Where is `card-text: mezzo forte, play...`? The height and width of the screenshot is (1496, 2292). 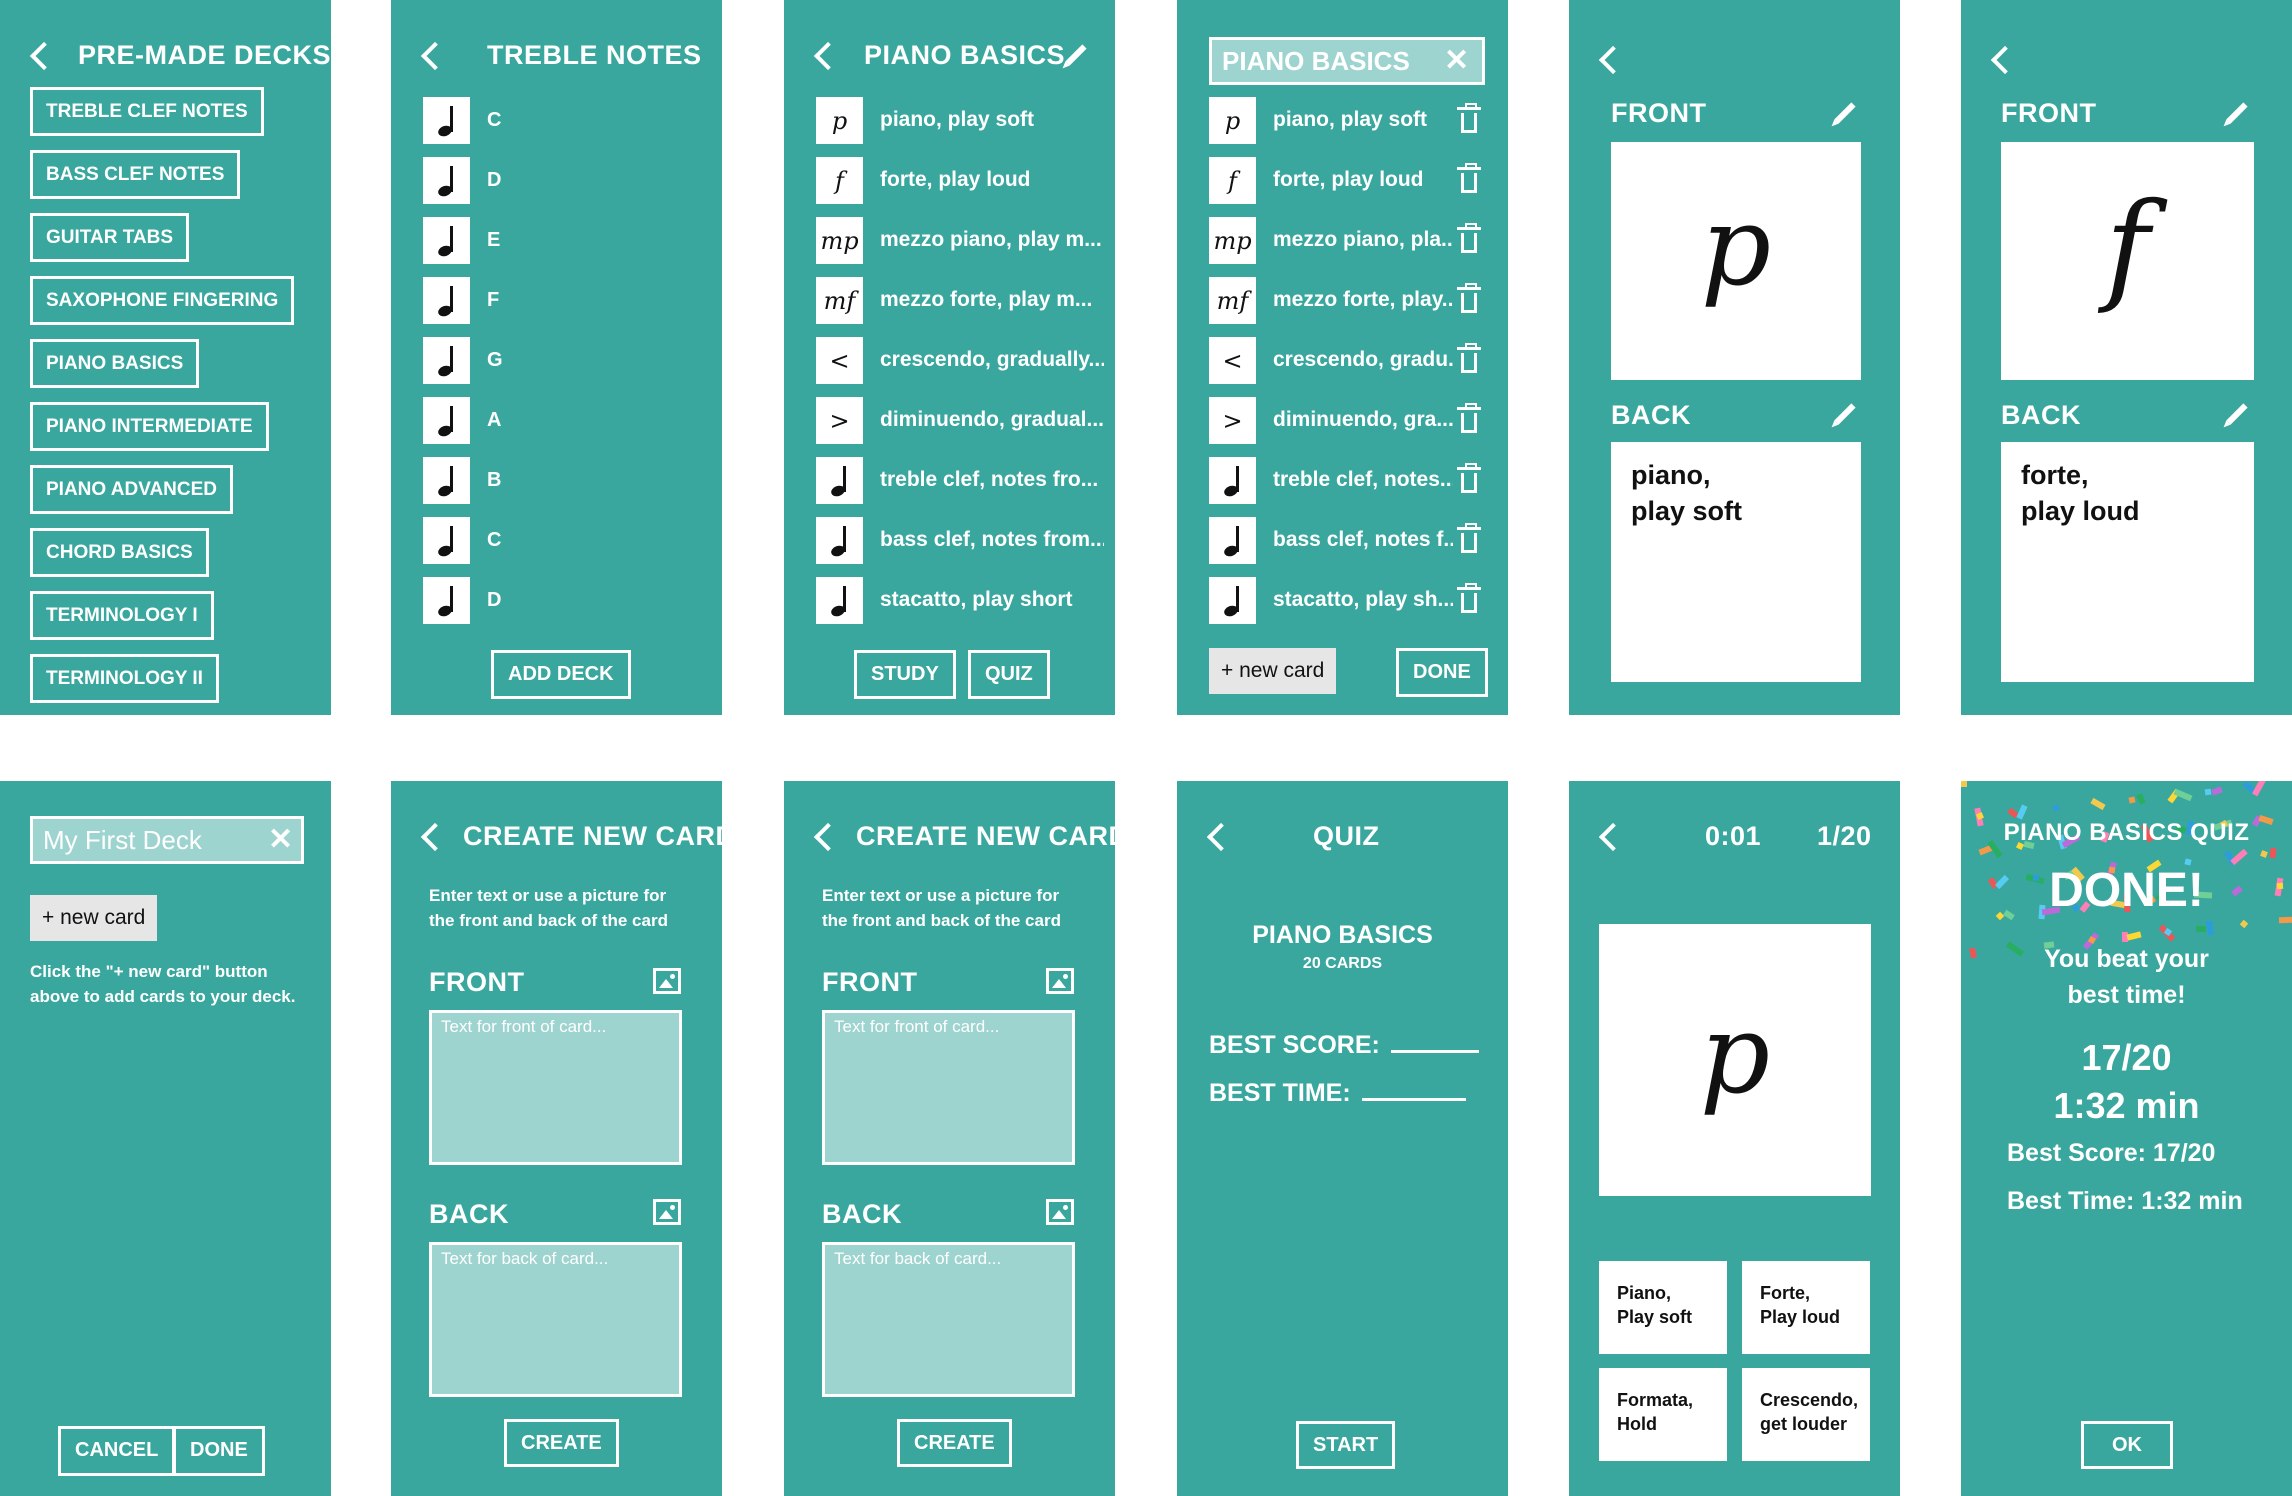 card-text: mezzo forte, play... is located at coordinates (1363, 300).